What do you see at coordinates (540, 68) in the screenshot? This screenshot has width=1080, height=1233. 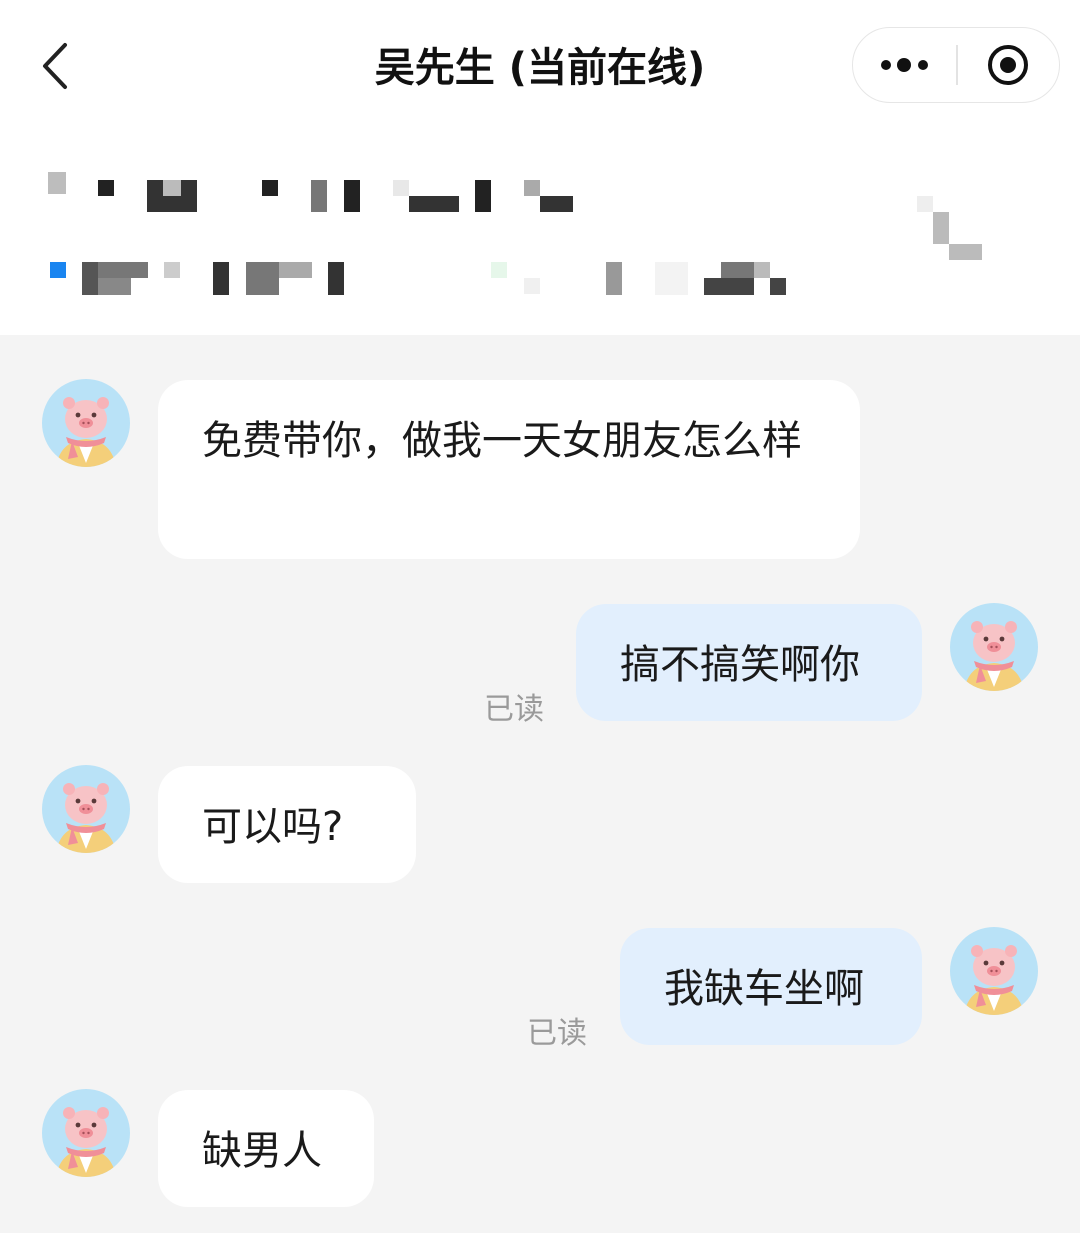 I see `chat-title: 吴先生 (当前在线)` at bounding box center [540, 68].